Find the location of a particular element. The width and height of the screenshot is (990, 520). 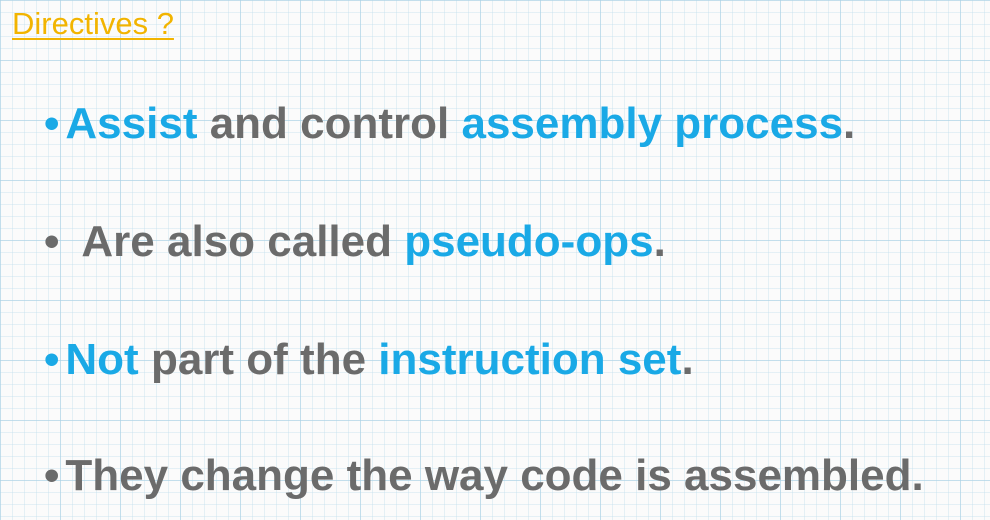

bullet-text-segment: They change the way code is assembled. is located at coordinates (494, 475).